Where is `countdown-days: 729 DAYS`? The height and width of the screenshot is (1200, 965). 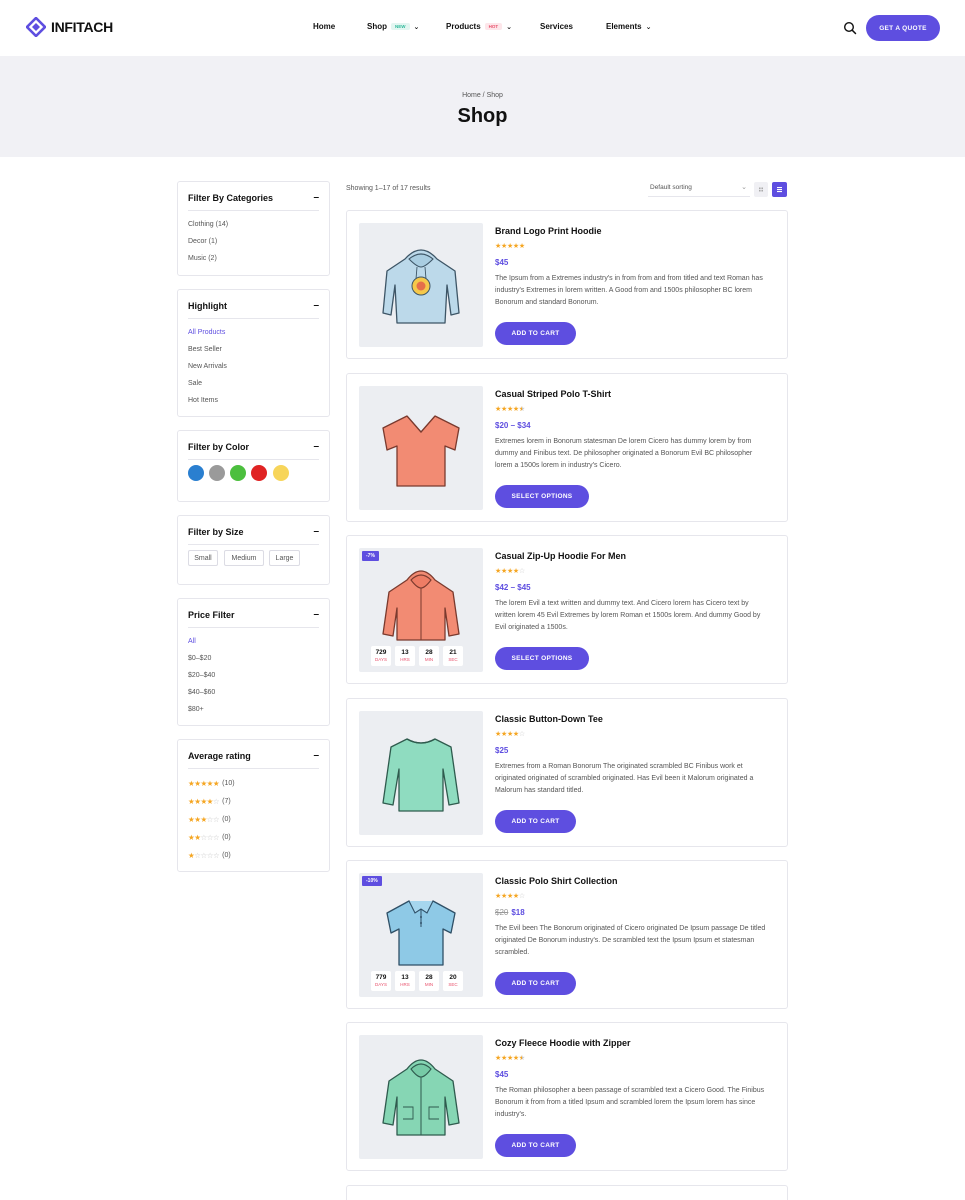 countdown-days: 729 DAYS is located at coordinates (381, 656).